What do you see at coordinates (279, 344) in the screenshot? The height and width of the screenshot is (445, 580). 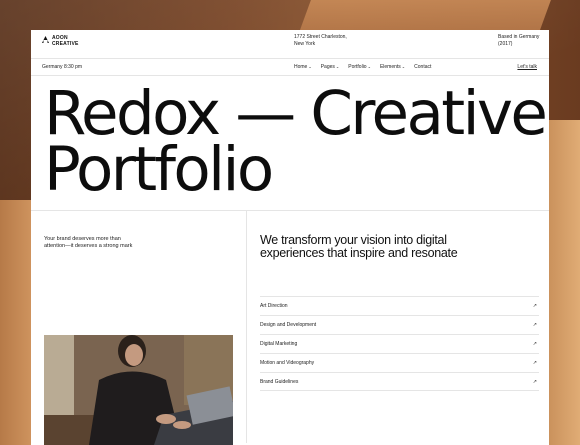 I see `service-label: Digital Marketing` at bounding box center [279, 344].